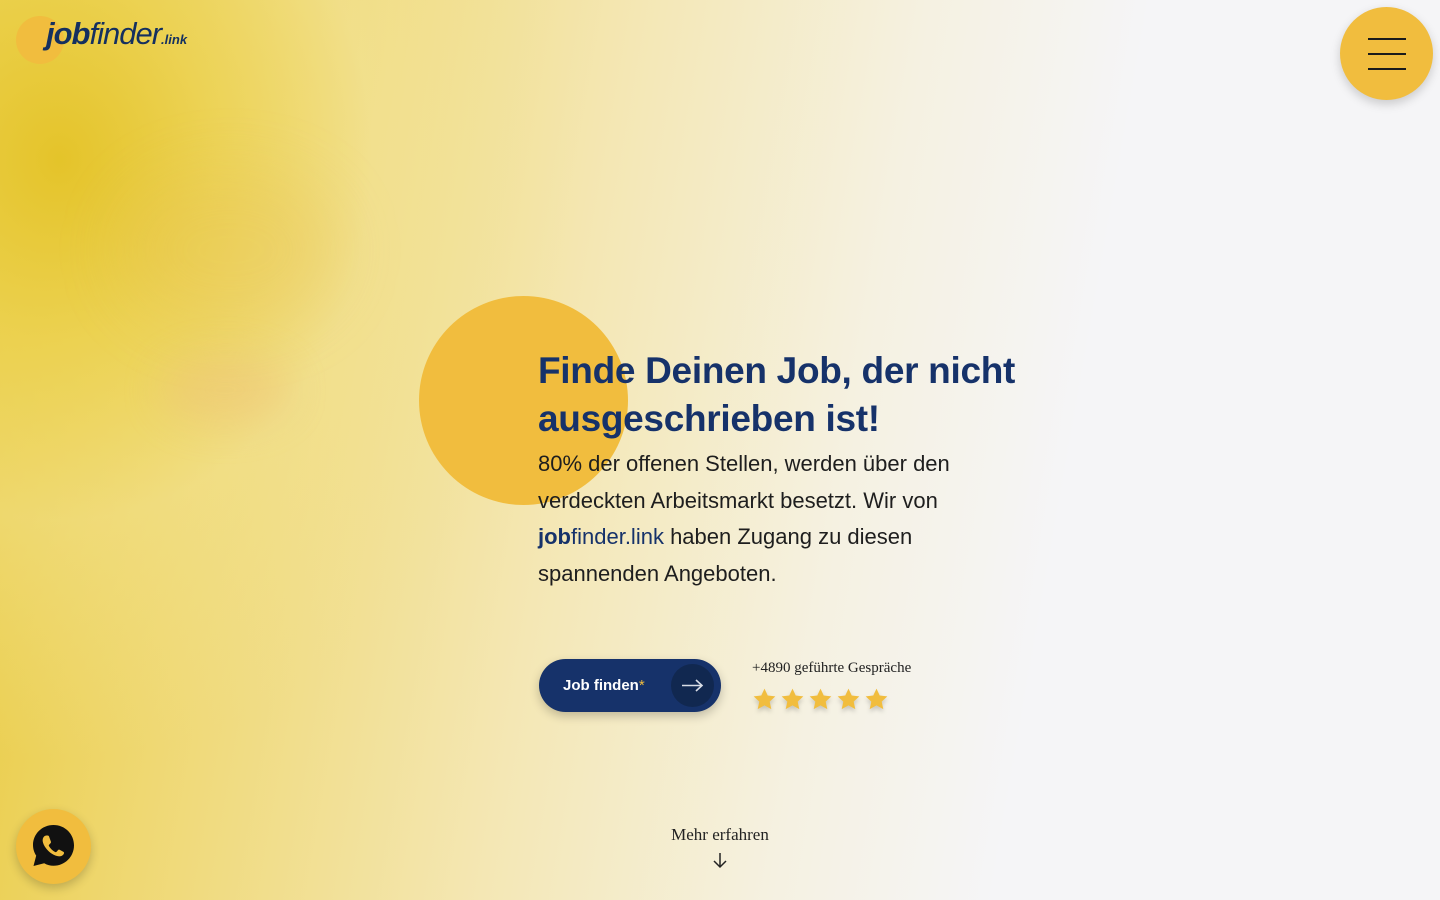 The width and height of the screenshot is (1440, 900). What do you see at coordinates (554, 536) in the screenshot?
I see `intro-brand-bold: job` at bounding box center [554, 536].